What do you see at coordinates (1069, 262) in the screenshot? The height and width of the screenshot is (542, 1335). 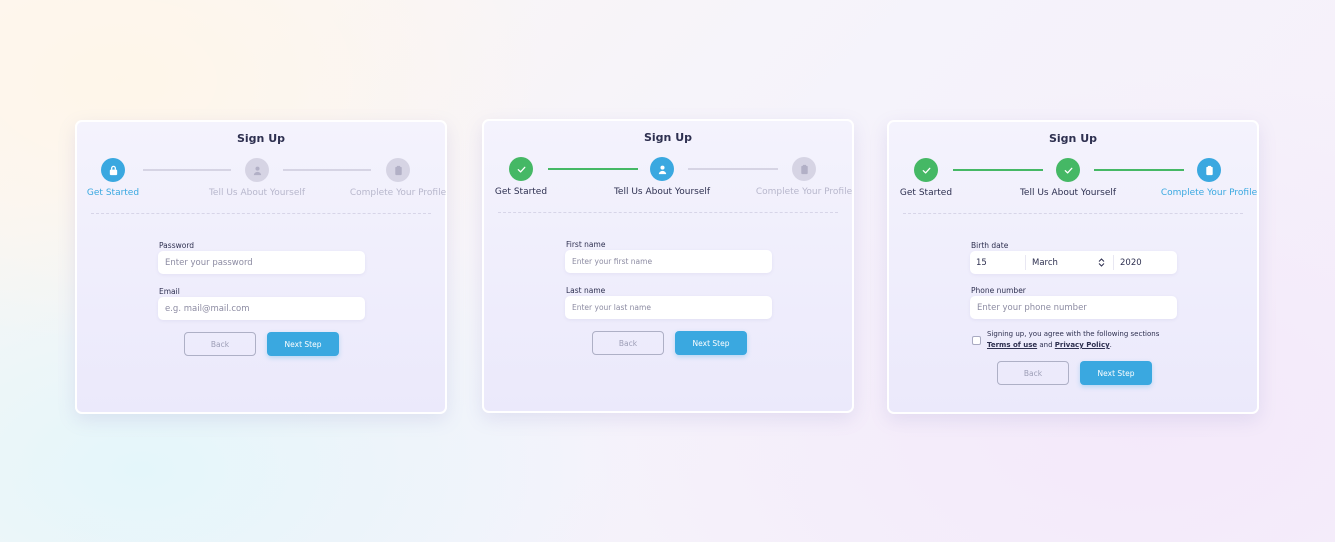 I see `birth-month-select: March` at bounding box center [1069, 262].